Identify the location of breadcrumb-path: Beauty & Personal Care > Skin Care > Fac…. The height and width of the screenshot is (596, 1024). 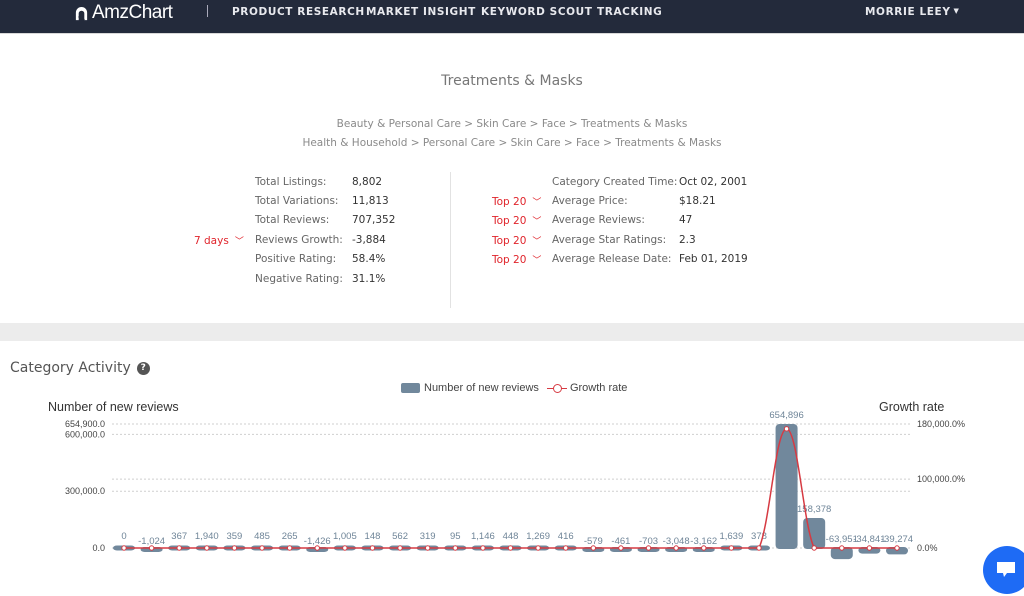
(512, 124).